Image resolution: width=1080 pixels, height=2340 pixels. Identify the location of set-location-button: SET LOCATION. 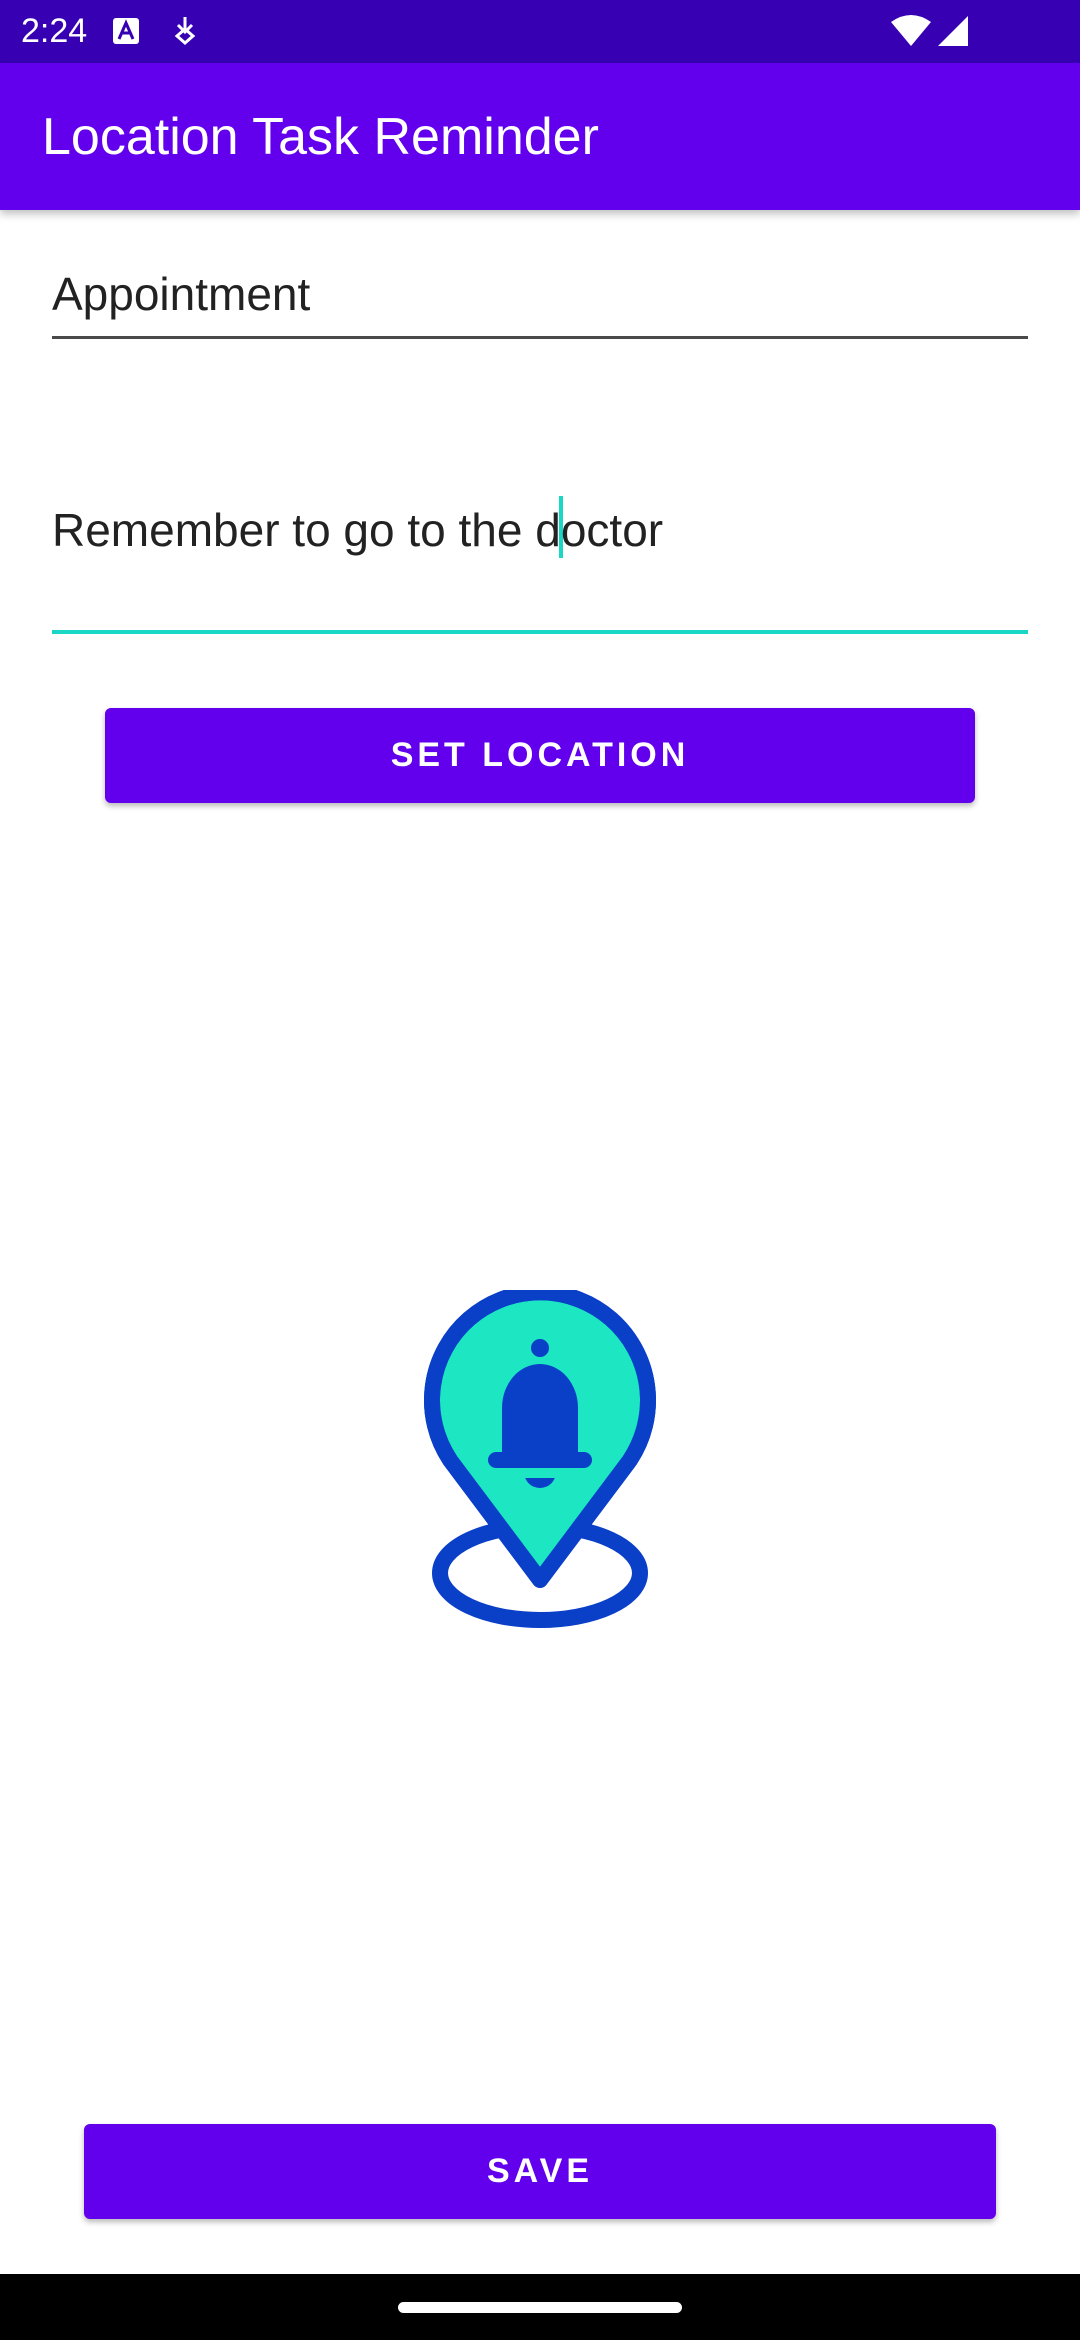
(540, 755).